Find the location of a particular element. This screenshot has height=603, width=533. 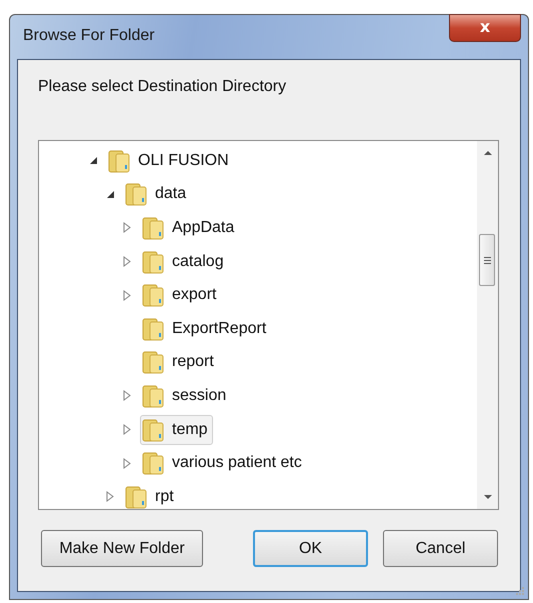

folder-item: temp is located at coordinates (176, 429).